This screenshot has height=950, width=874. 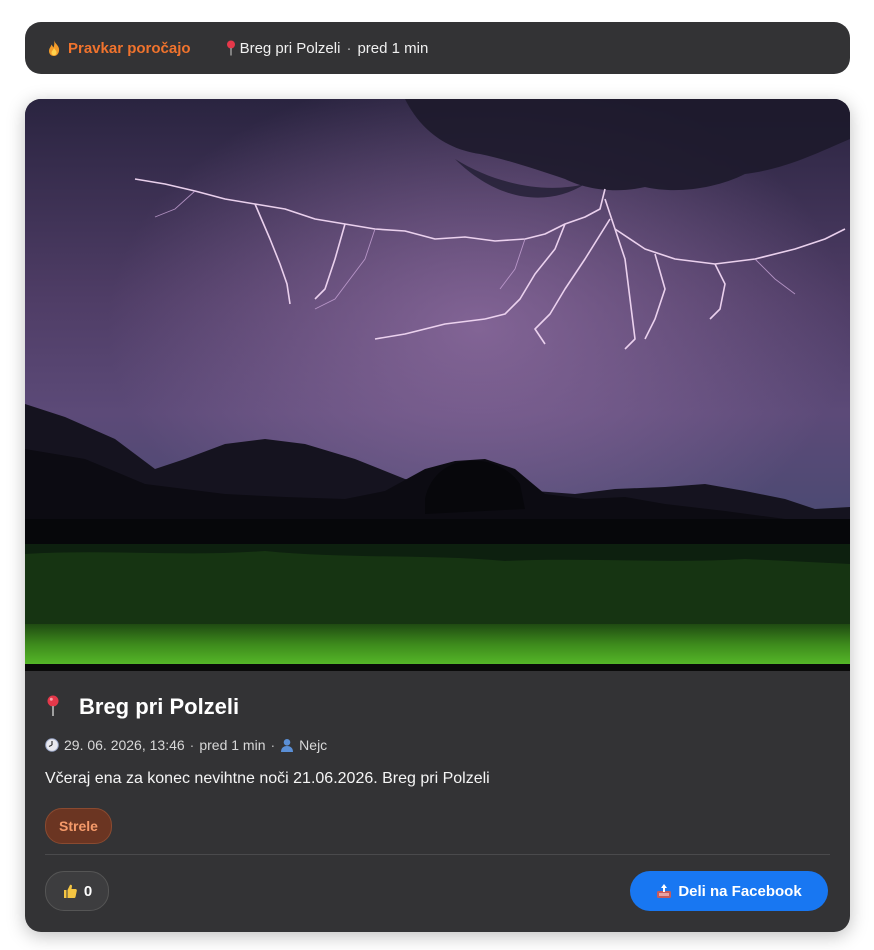 I want to click on live-label-text: Pravkar poročajo, so click(x=129, y=48).